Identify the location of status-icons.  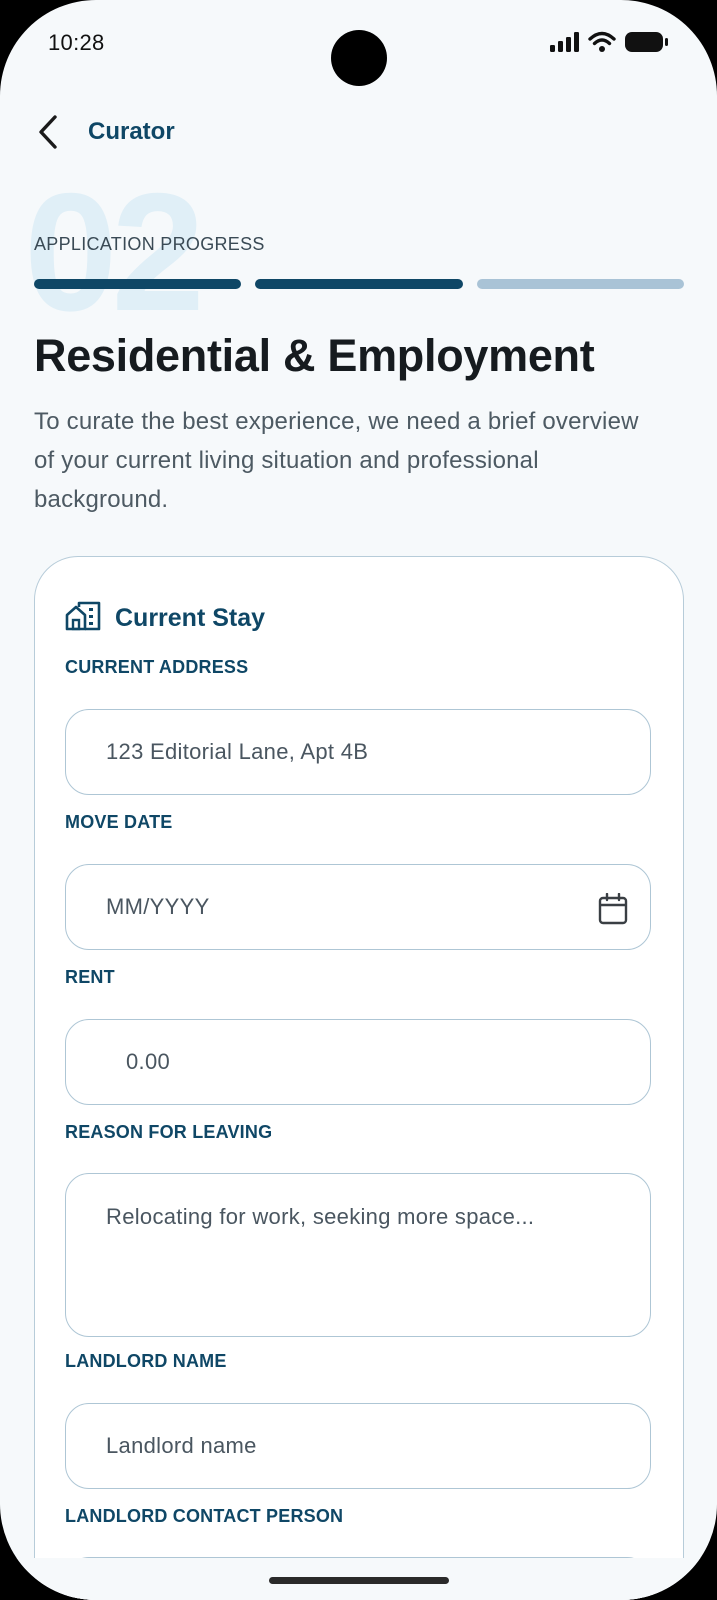
(609, 44).